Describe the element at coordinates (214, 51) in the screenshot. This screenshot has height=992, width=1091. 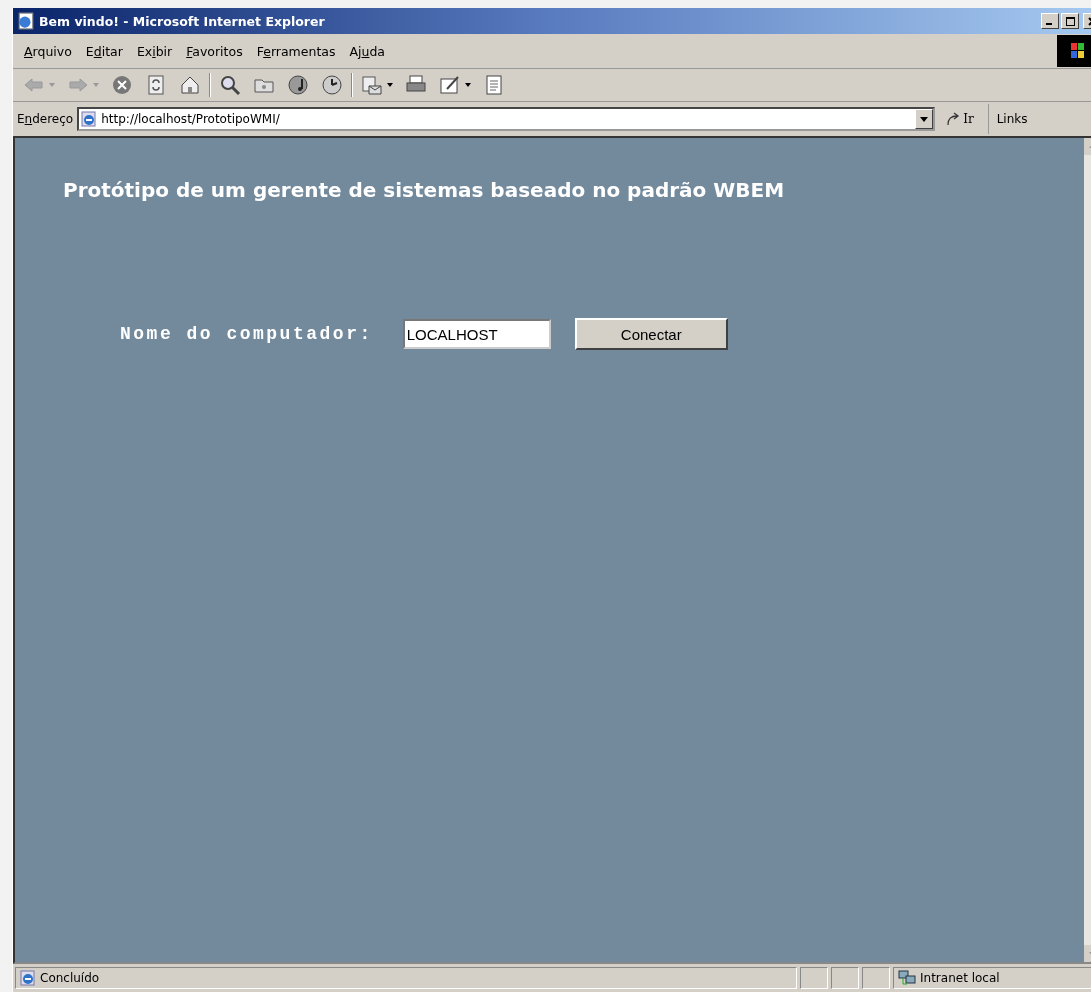
I see `menu-item: Favoritos` at that location.